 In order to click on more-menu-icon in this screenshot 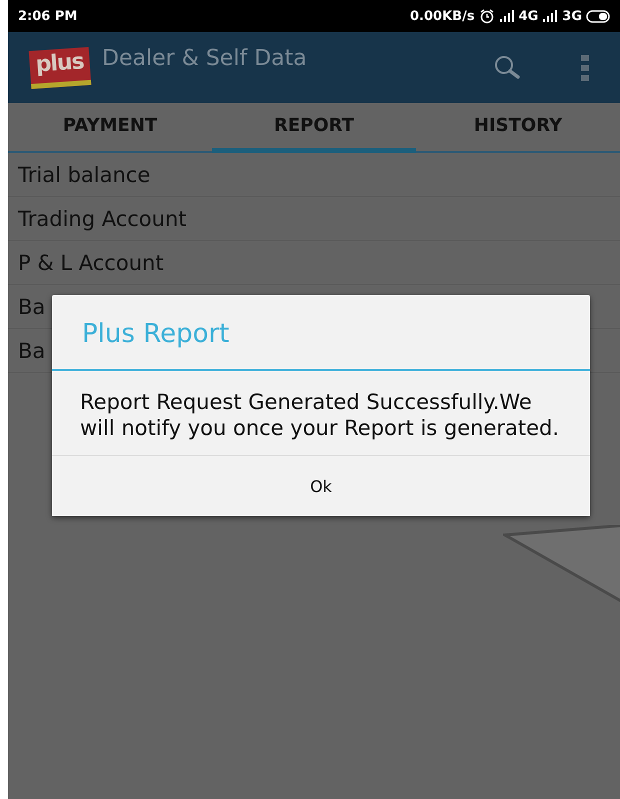, I will do `click(585, 67)`.